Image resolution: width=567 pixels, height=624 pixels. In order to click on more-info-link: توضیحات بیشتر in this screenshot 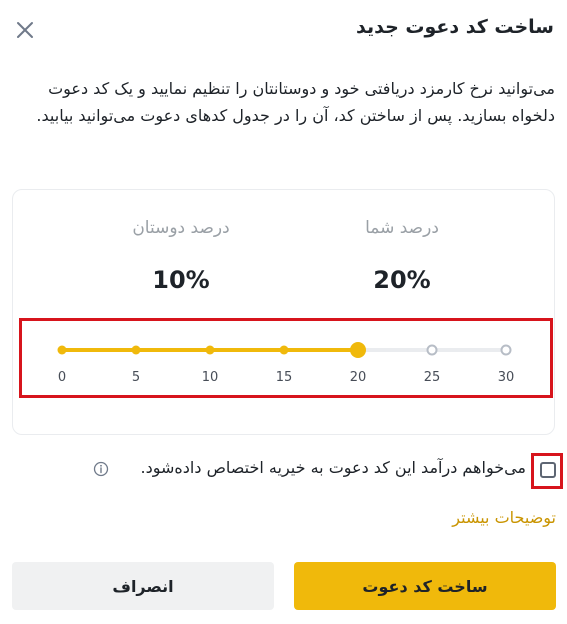, I will do `click(504, 517)`.